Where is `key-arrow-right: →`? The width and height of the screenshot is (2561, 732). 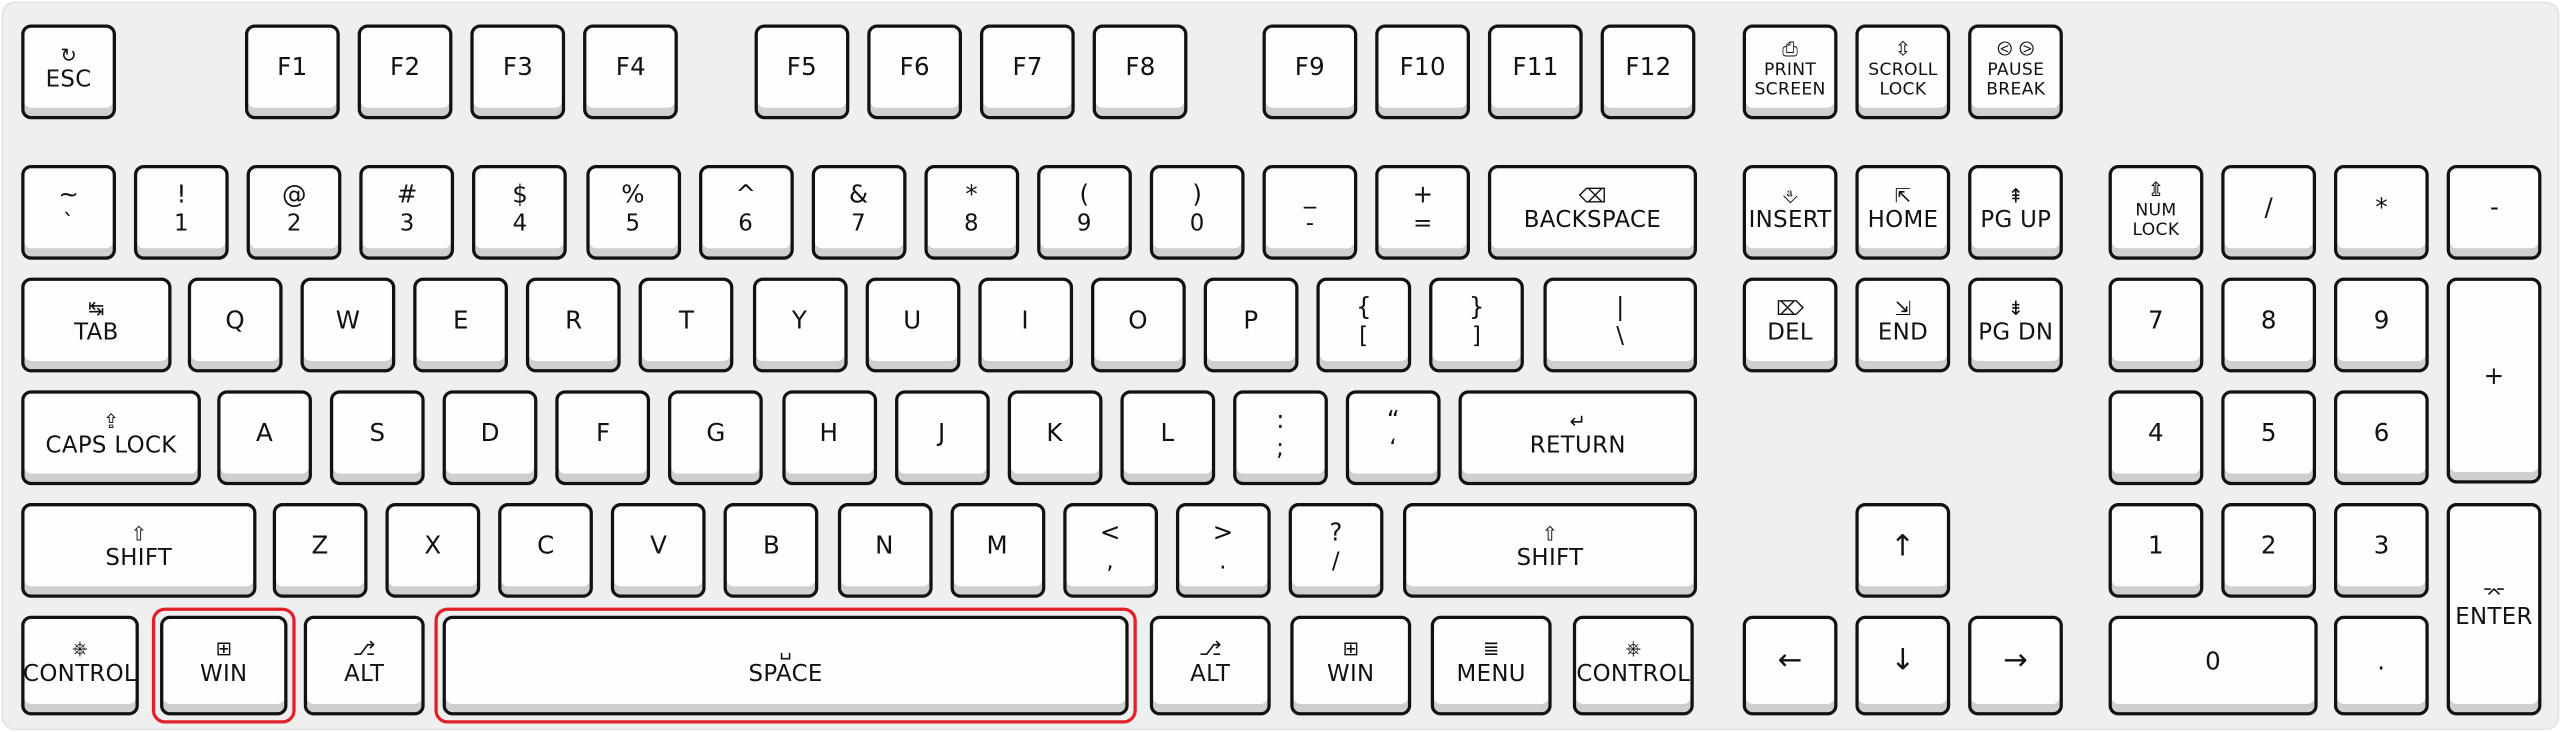
key-arrow-right: → is located at coordinates (2016, 665).